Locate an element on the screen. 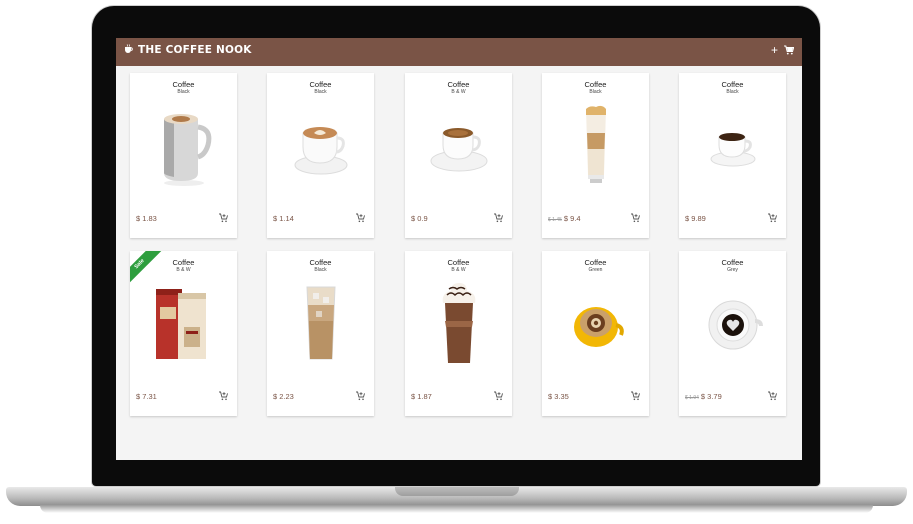 The image size is (913, 524). current-price: $ 1.83 is located at coordinates (146, 218).